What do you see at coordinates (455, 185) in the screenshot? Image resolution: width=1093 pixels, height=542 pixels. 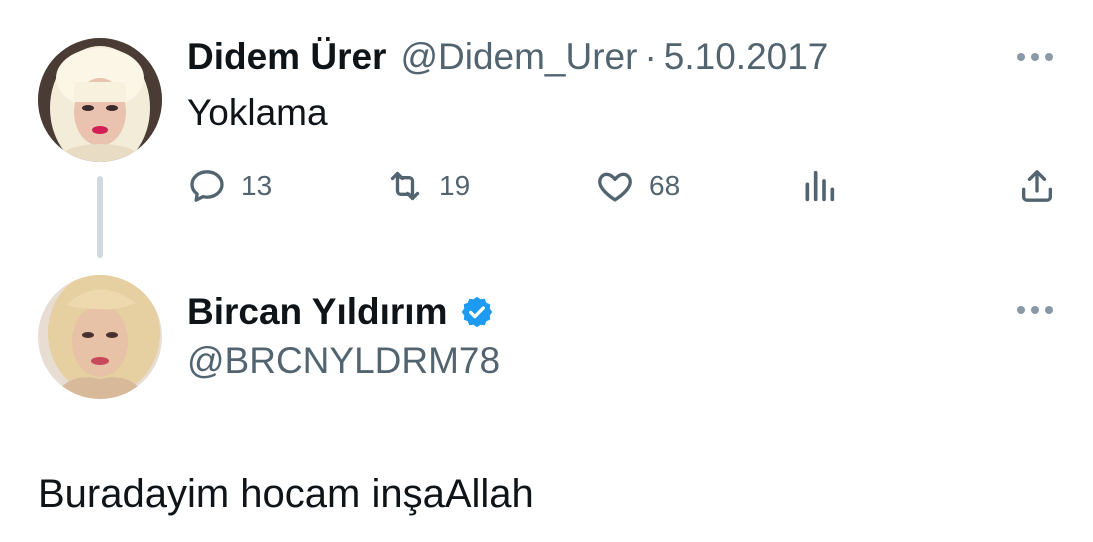 I see `retweet-count: 19` at bounding box center [455, 185].